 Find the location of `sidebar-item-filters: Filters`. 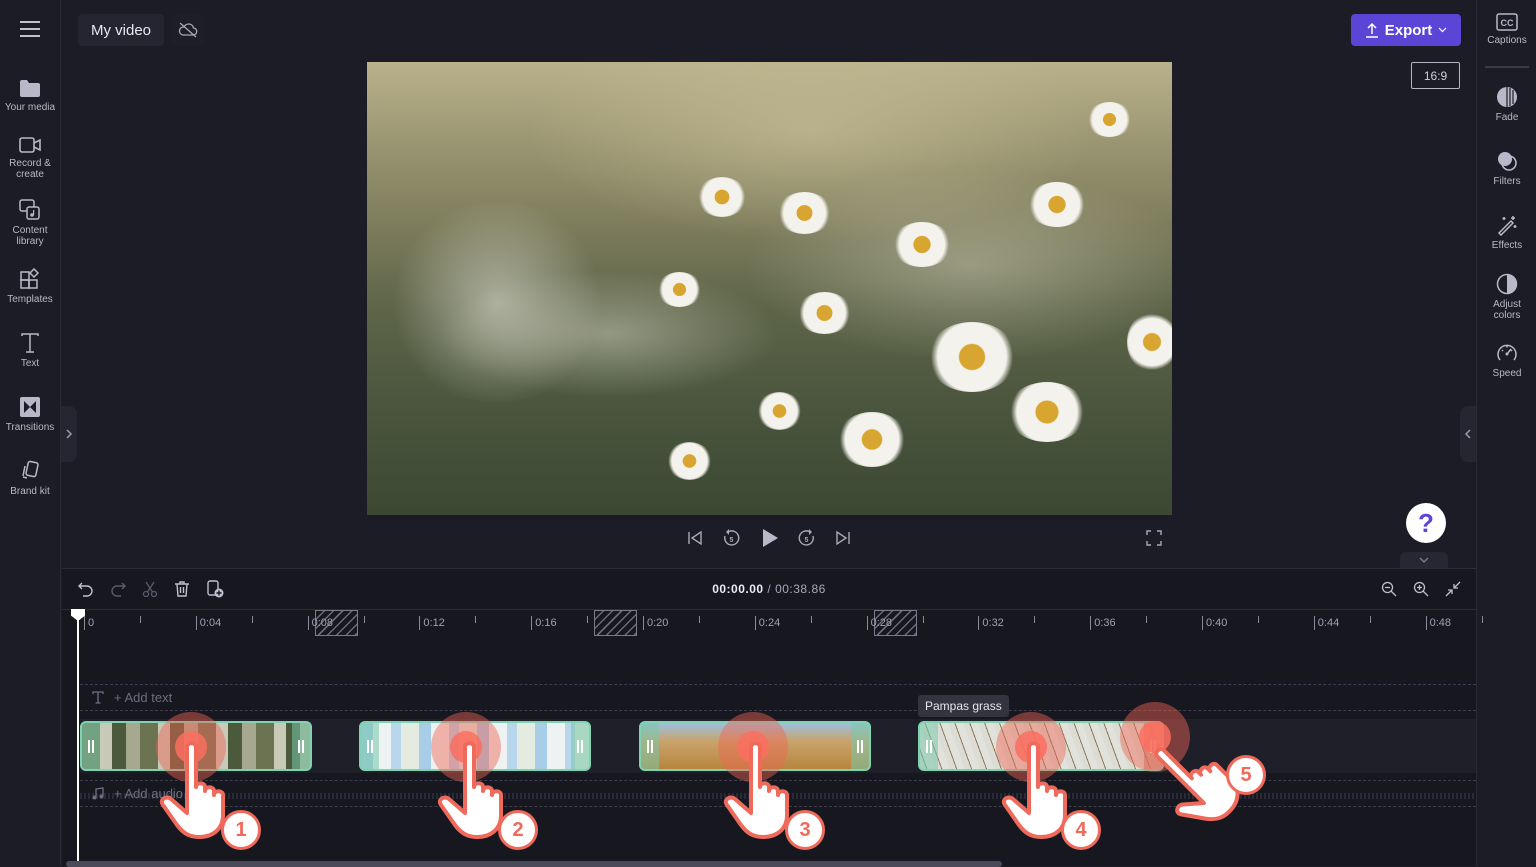

sidebar-item-filters: Filters is located at coordinates (1506, 168).